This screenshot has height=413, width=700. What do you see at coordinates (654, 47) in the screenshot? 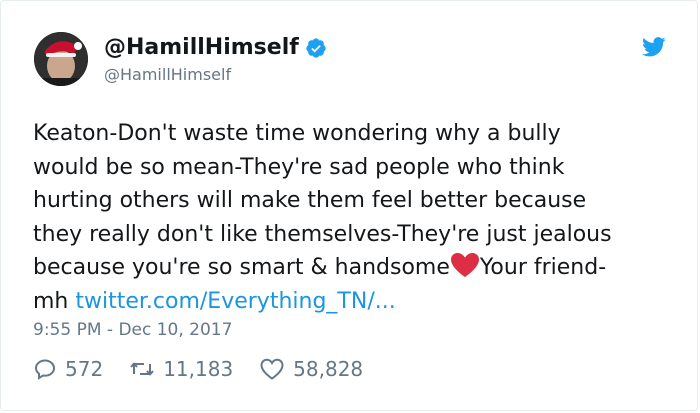
I see `twitter-bird-icon` at bounding box center [654, 47].